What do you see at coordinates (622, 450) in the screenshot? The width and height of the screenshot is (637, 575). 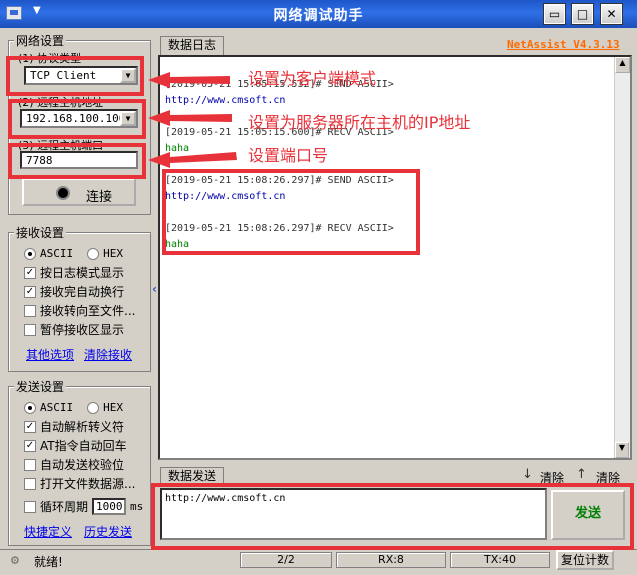 I see `scroll-down-icon: ▼` at bounding box center [622, 450].